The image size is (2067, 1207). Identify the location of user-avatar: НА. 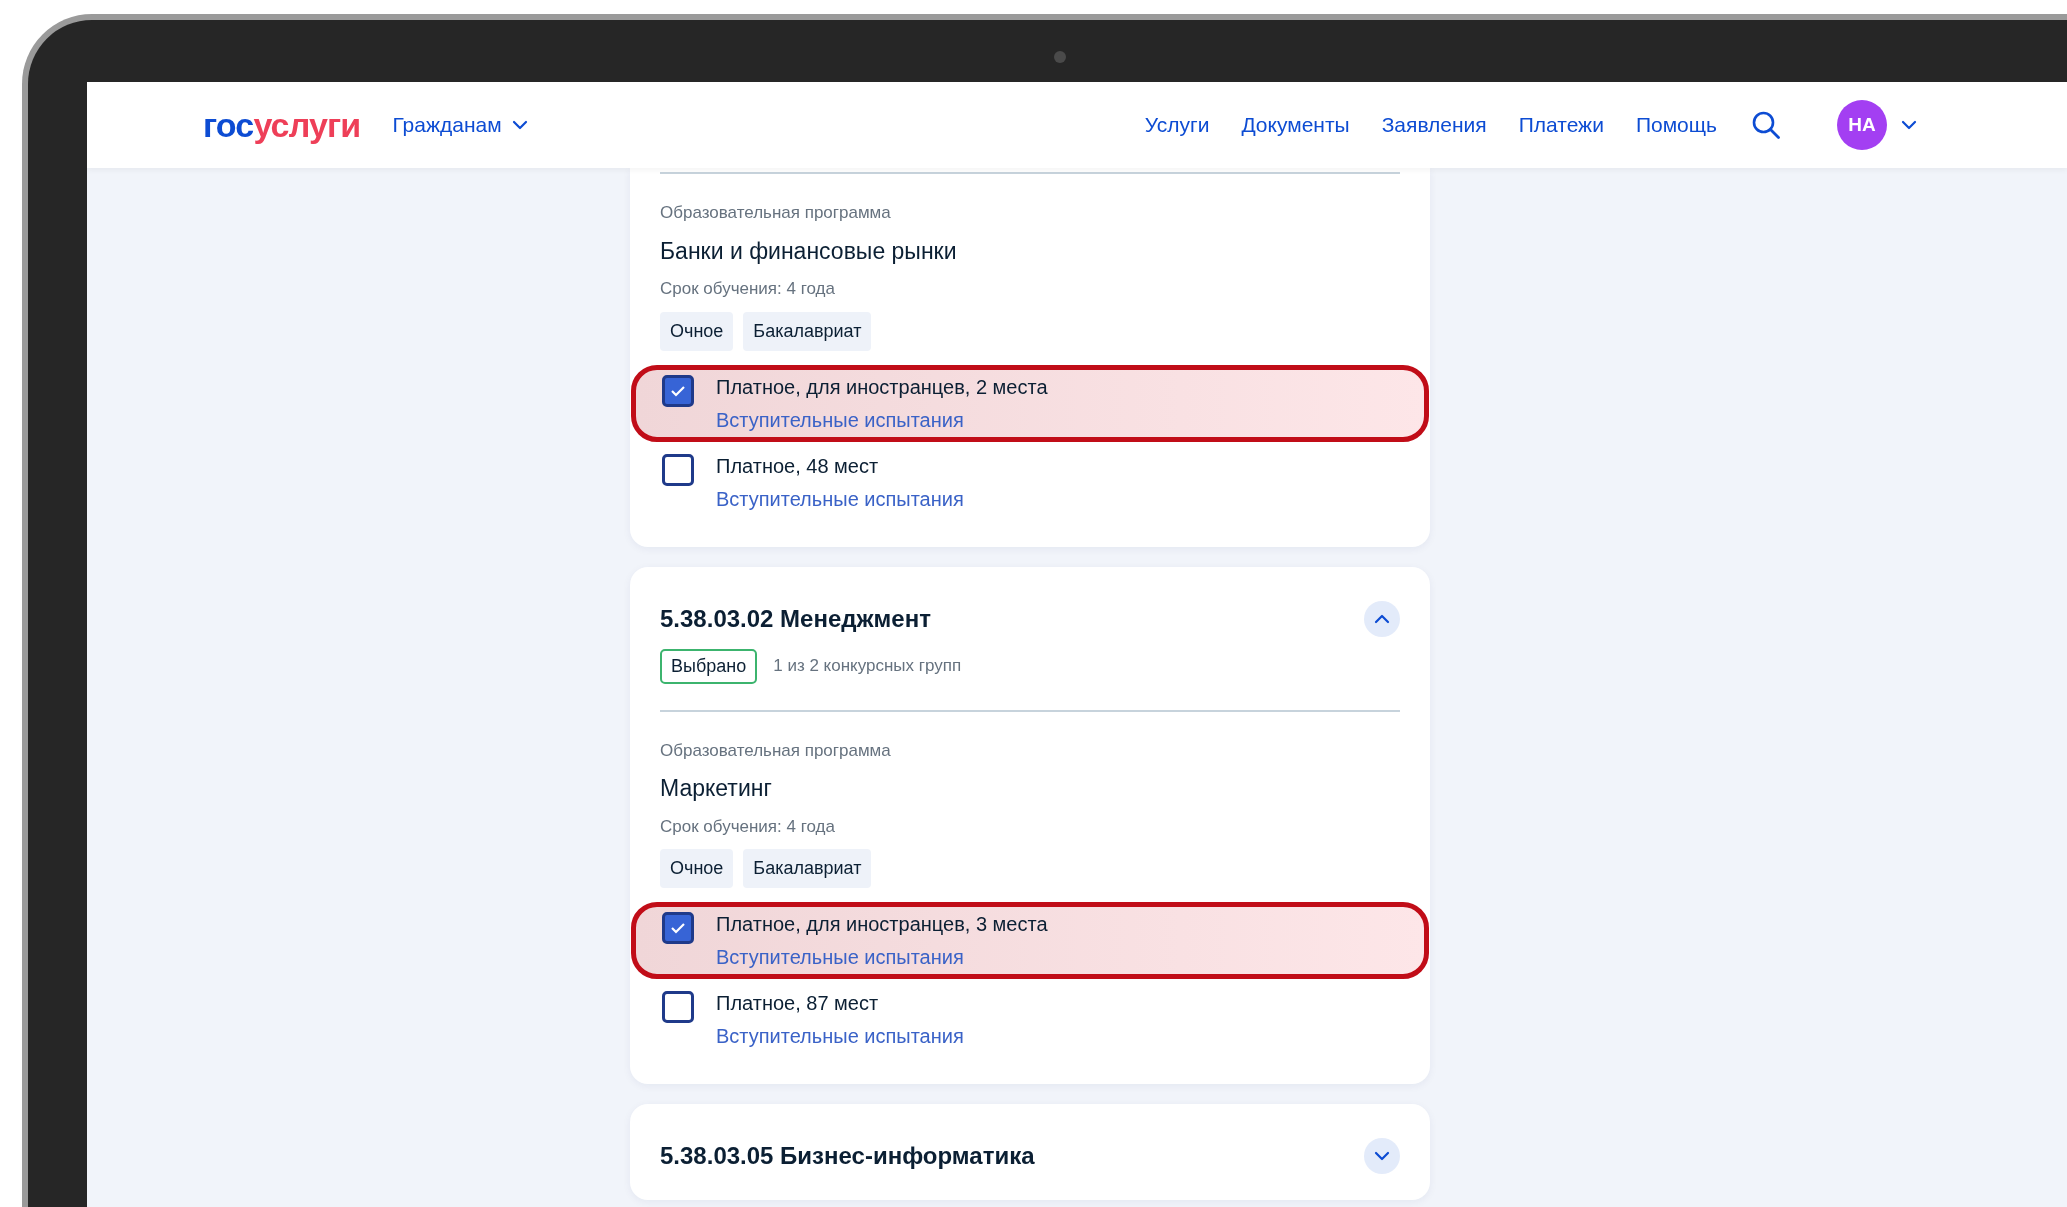
(1862, 125).